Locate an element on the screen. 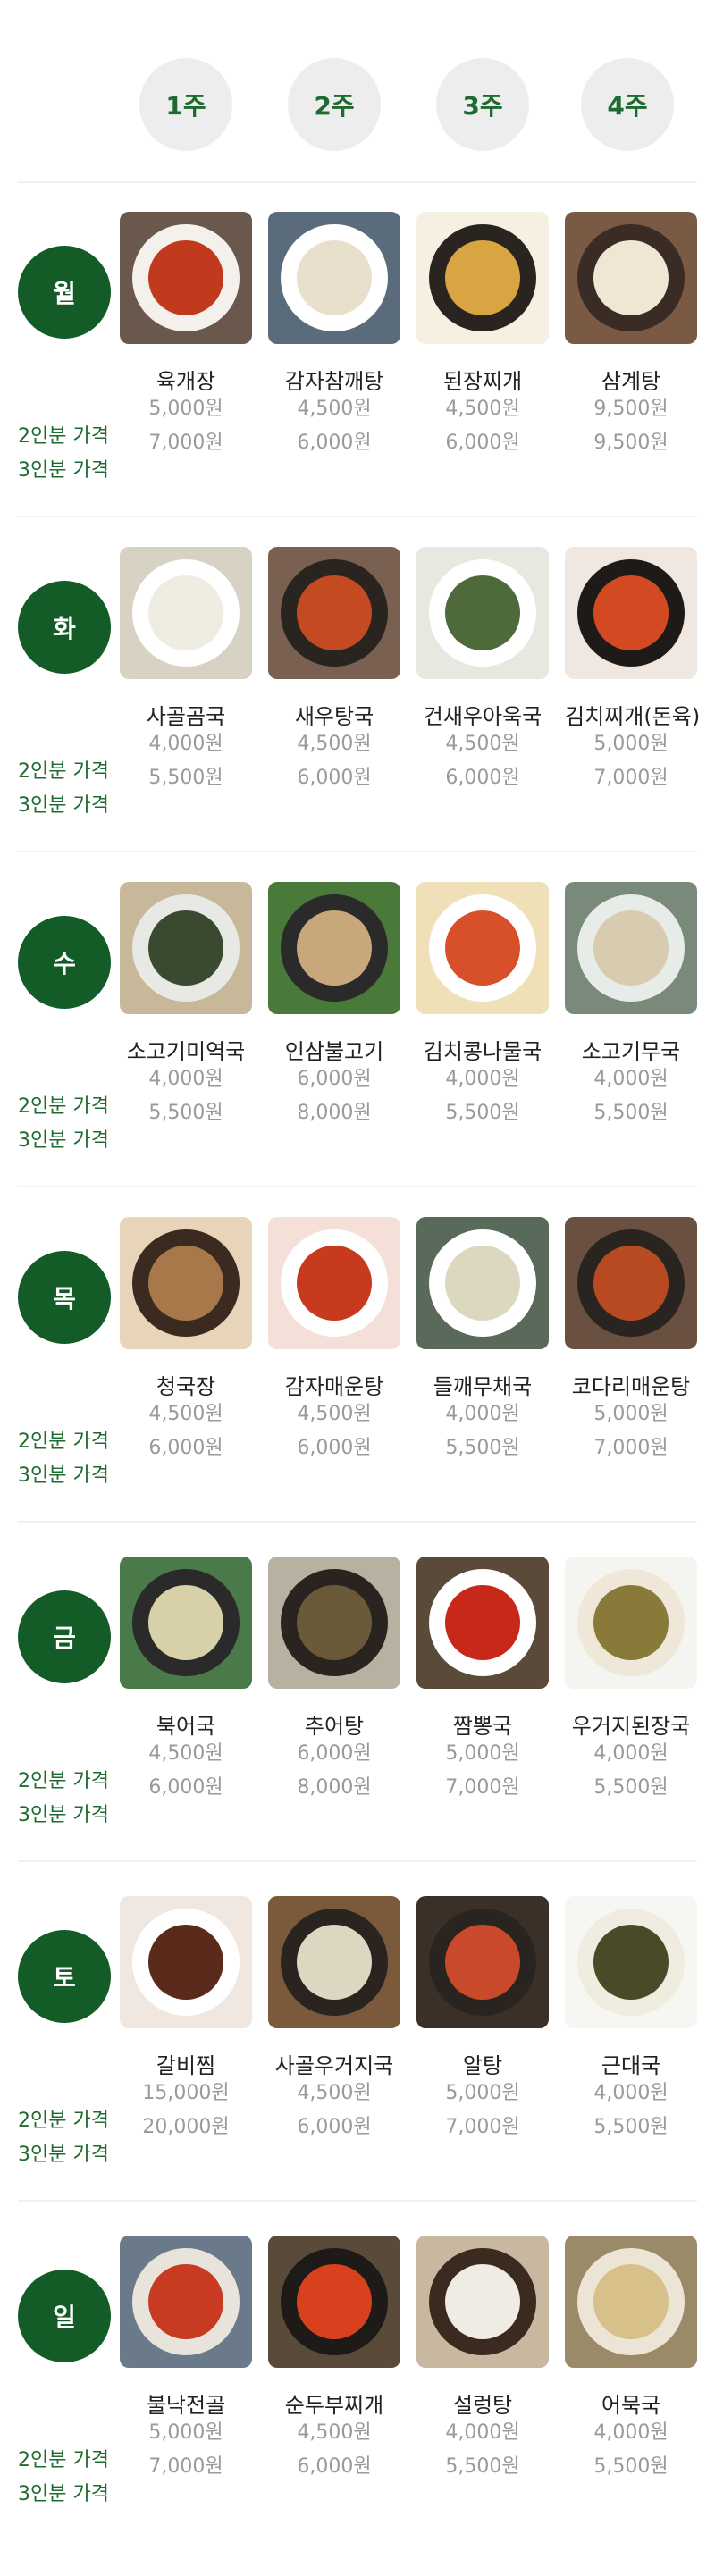 The image size is (715, 2576). menu-item: 김치찌개(돈육) 5,000원 7,000원 is located at coordinates (633, 671).